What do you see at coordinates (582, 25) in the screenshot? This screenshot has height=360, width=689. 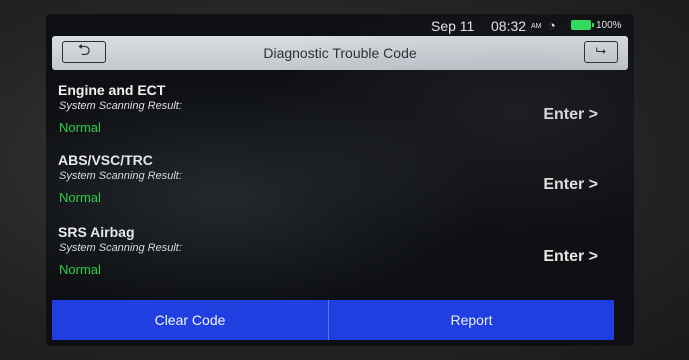 I see `battery-icon` at bounding box center [582, 25].